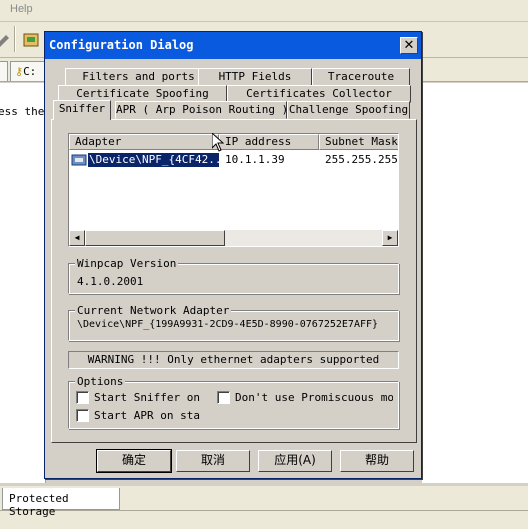 This screenshot has width=528, height=529. I want to click on tab-sniffer: Sniffer, so click(82, 110).